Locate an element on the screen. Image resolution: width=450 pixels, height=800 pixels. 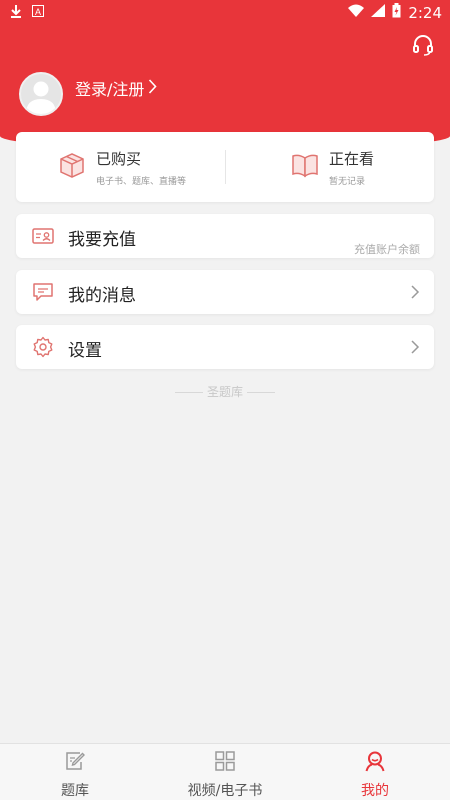
gear-icon is located at coordinates (43, 347).